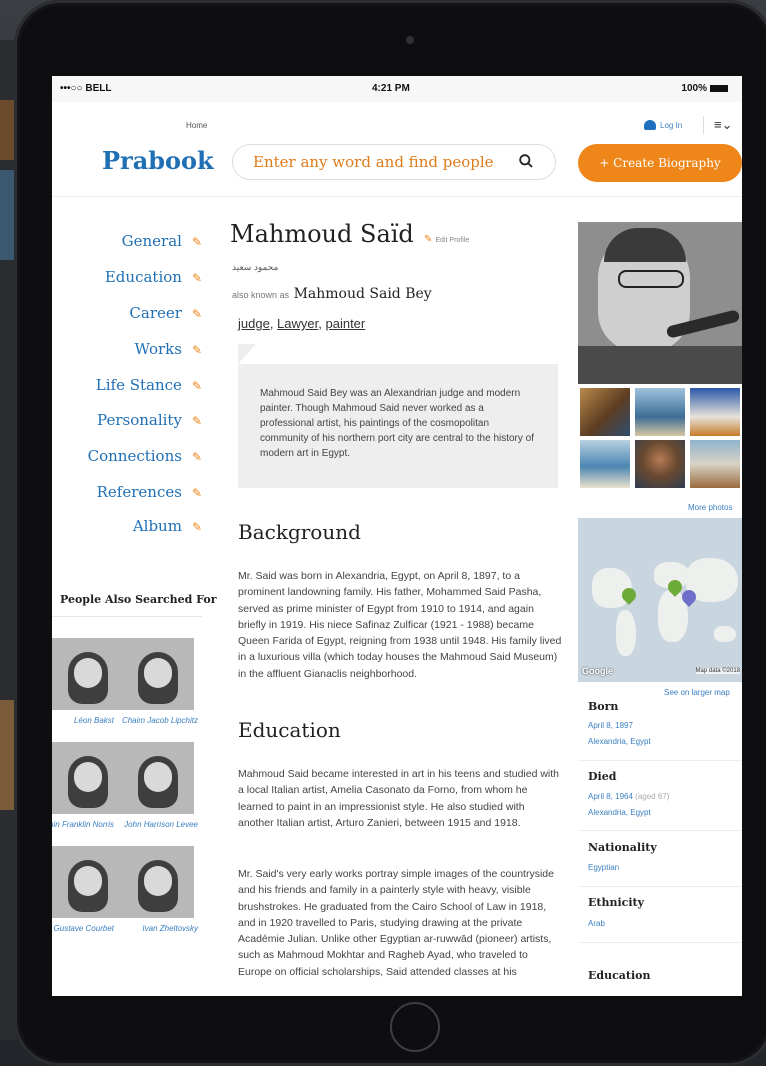 Image resolution: width=766 pixels, height=1066 pixels. What do you see at coordinates (597, 671) in the screenshot?
I see `map-brand-logo: Google` at bounding box center [597, 671].